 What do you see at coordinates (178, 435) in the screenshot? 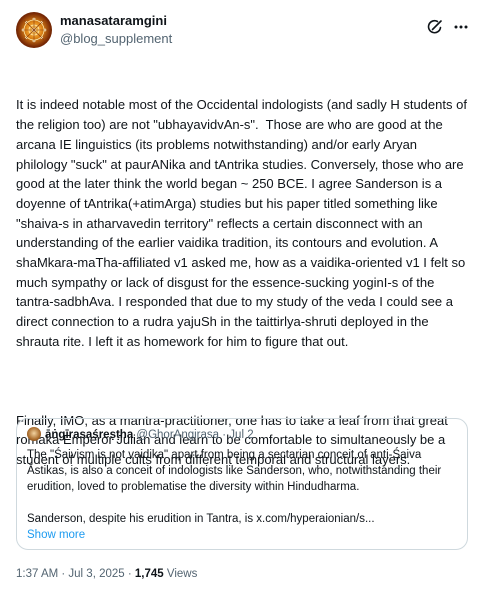
I see `quoted-author-handle: @GhorAngirasa` at bounding box center [178, 435].